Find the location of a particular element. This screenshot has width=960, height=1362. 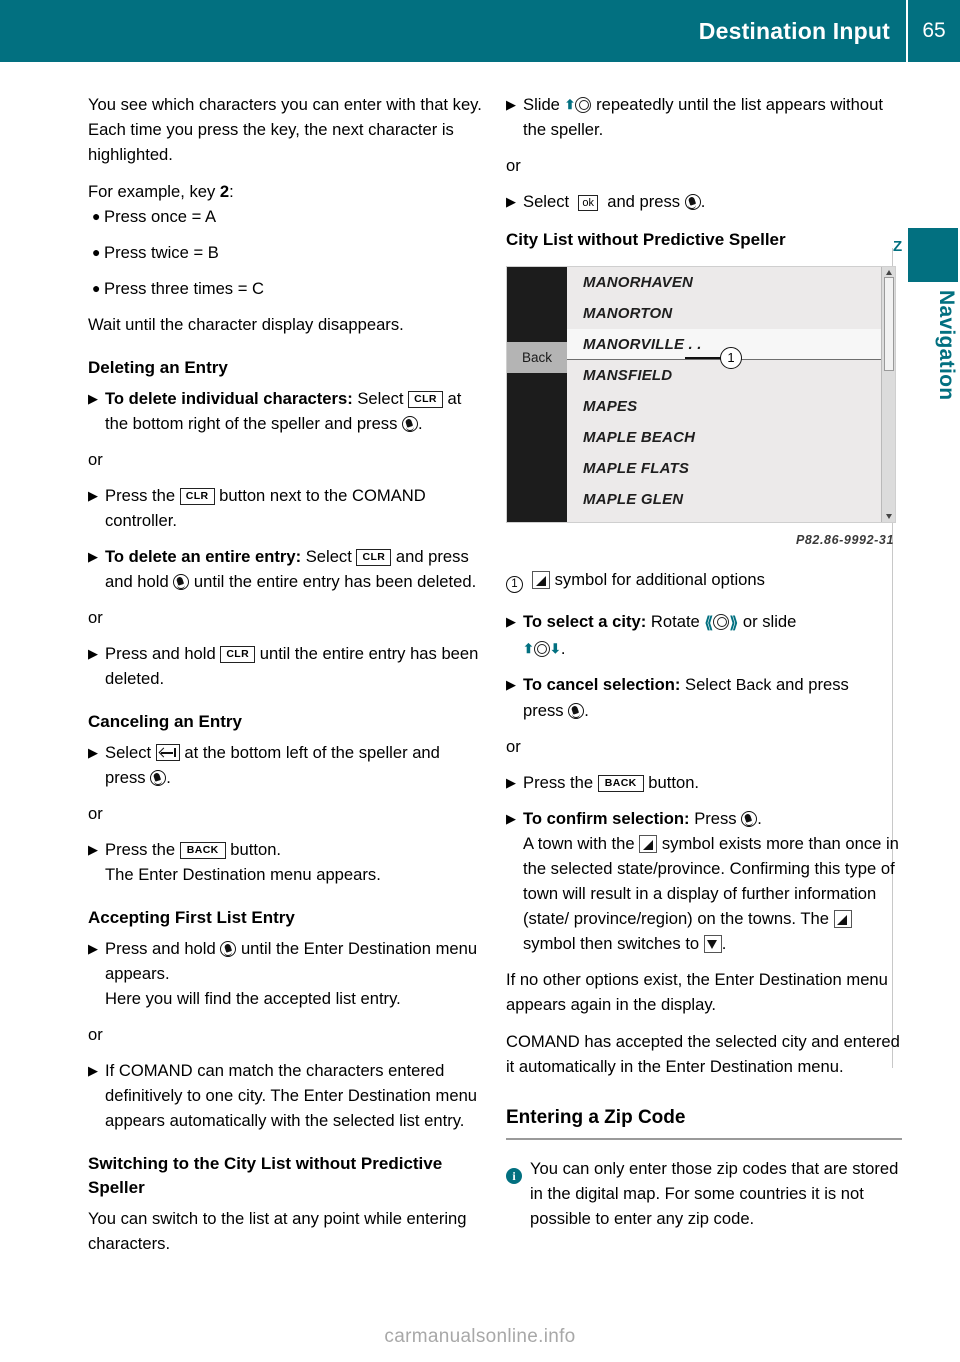

bullet-text: Press twice = B is located at coordinates (161, 252).